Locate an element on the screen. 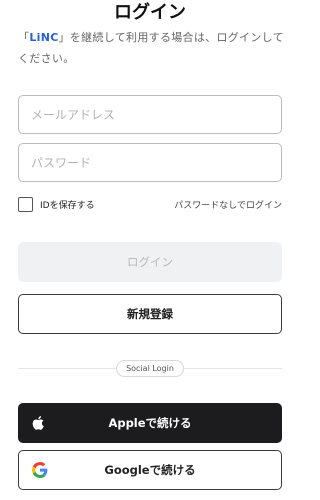 The image size is (320, 500). google-icon is located at coordinates (40, 470).